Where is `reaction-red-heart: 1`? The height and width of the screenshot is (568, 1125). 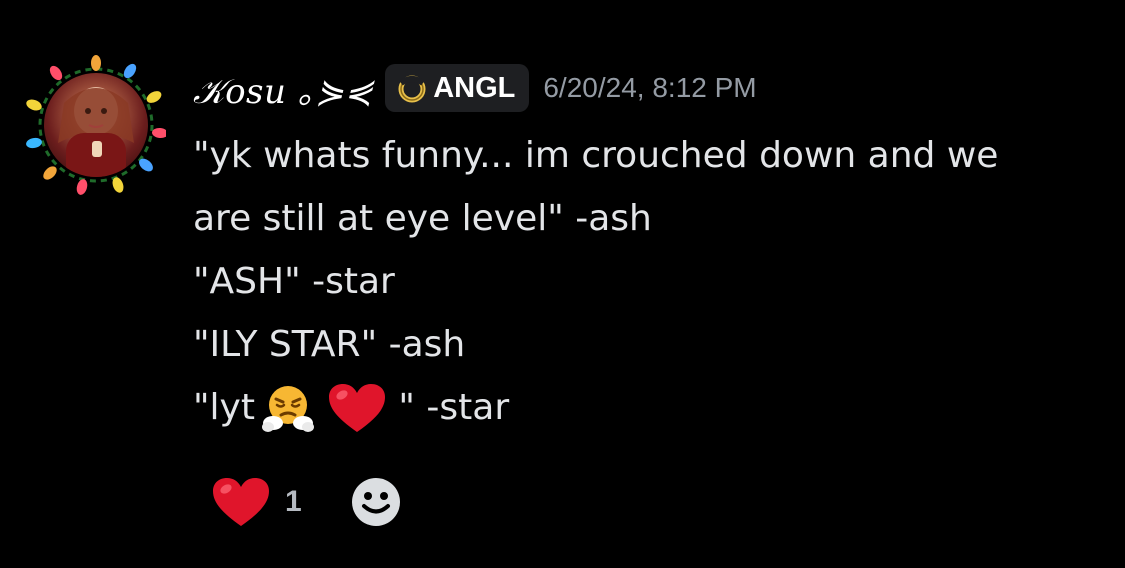 reaction-red-heart: 1 is located at coordinates (254, 502).